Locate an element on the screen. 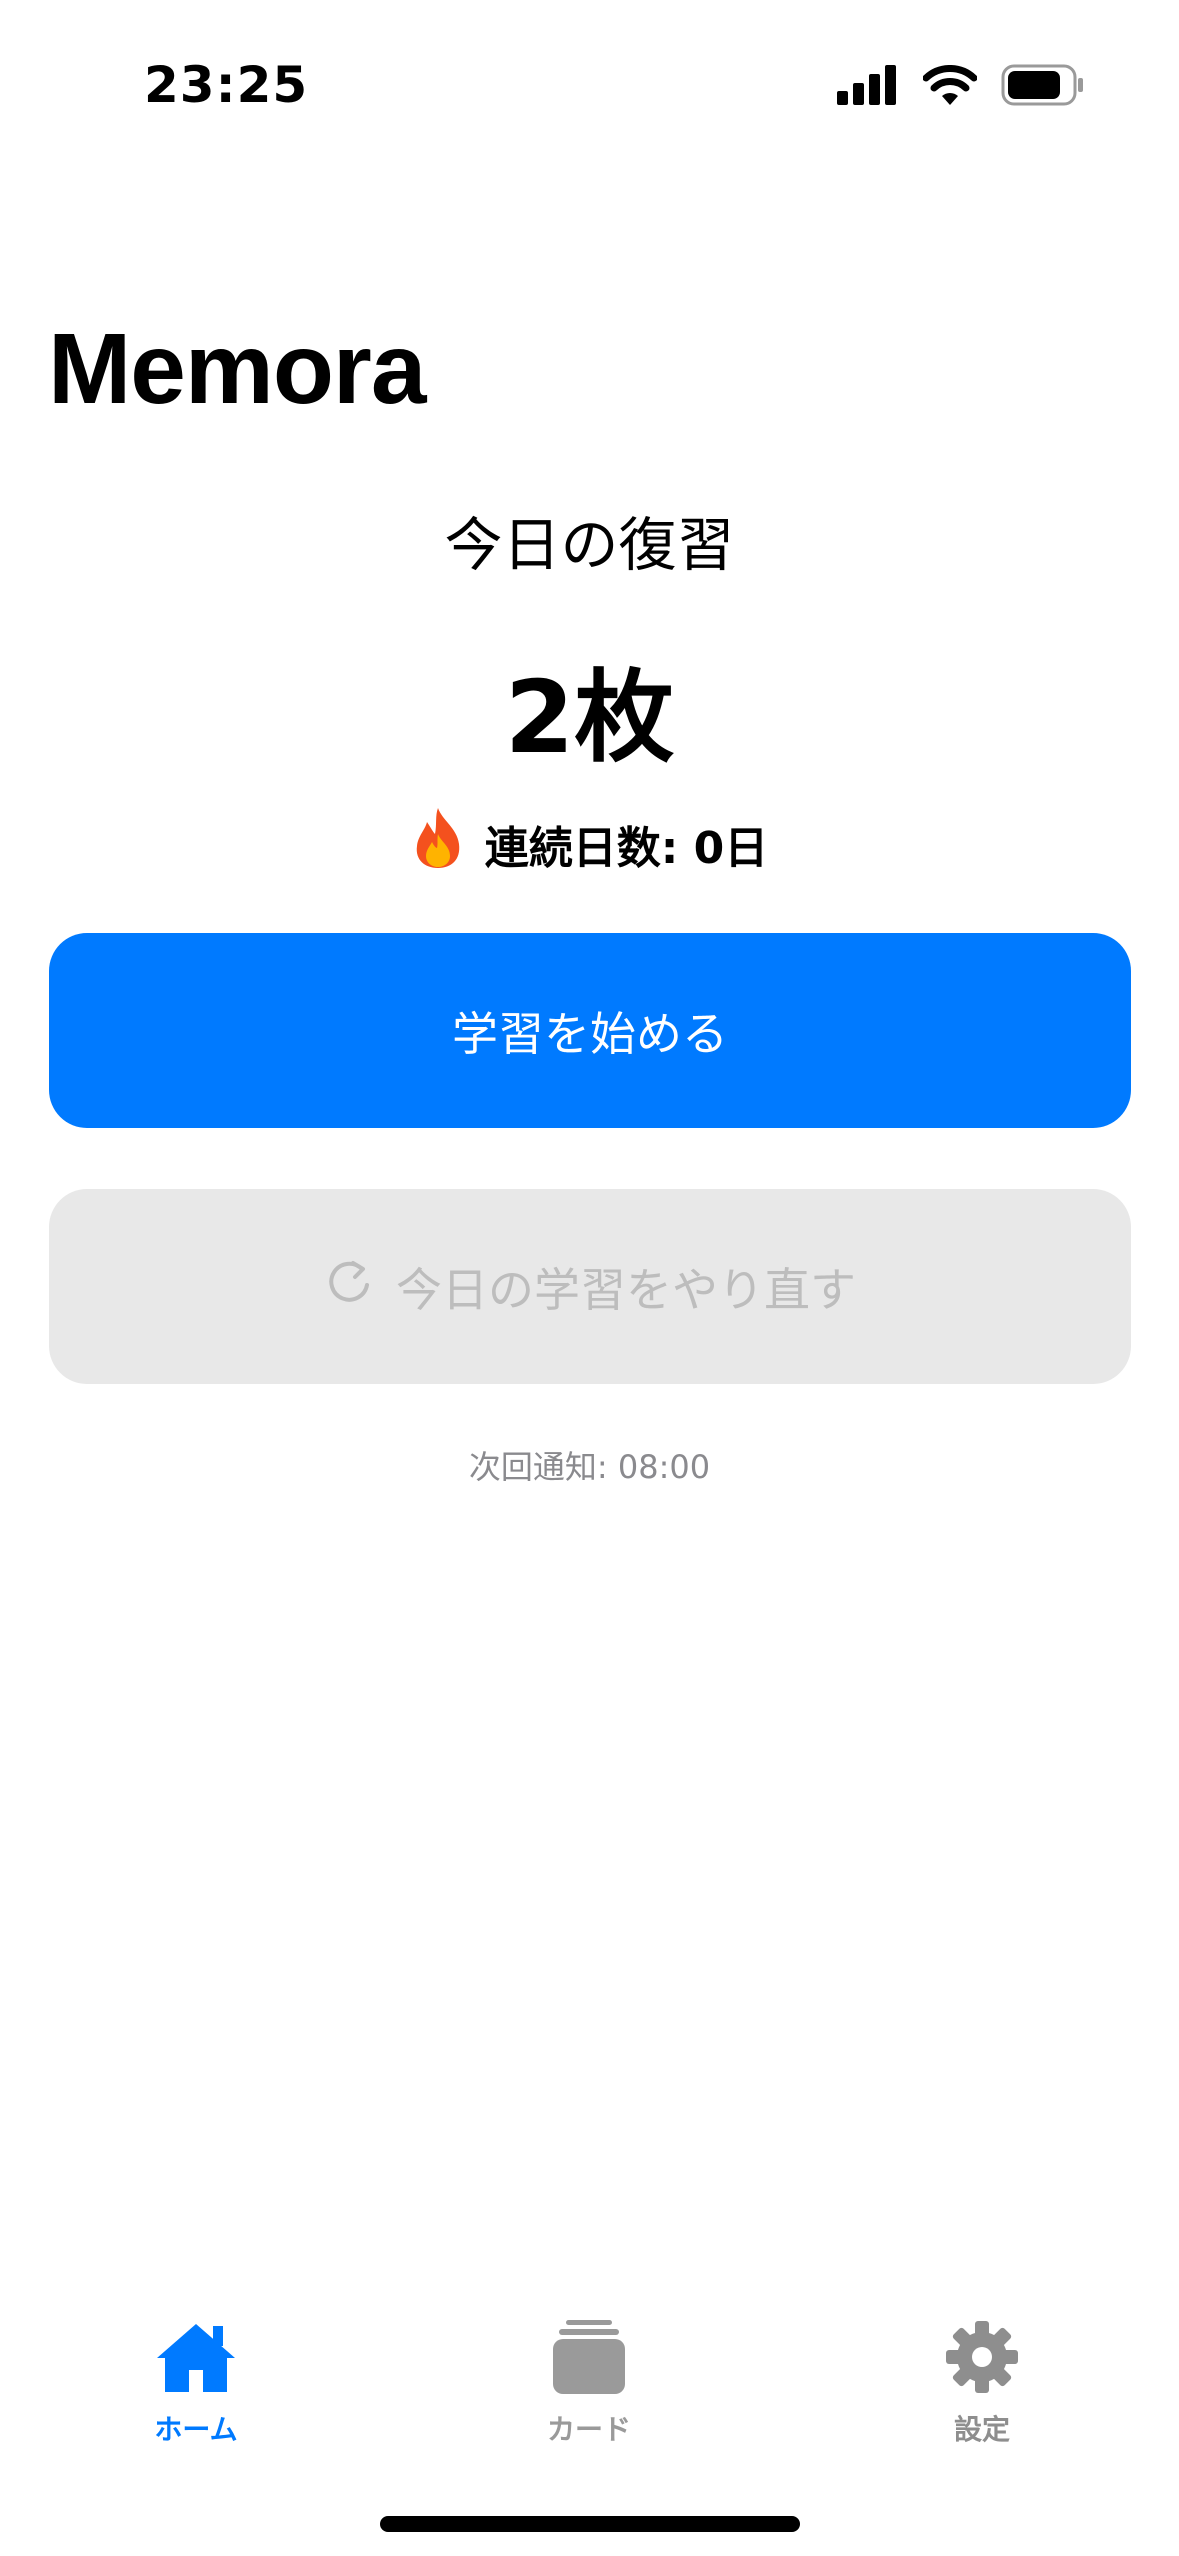 This screenshot has width=1179, height=2556. gear-icon is located at coordinates (982, 2359).